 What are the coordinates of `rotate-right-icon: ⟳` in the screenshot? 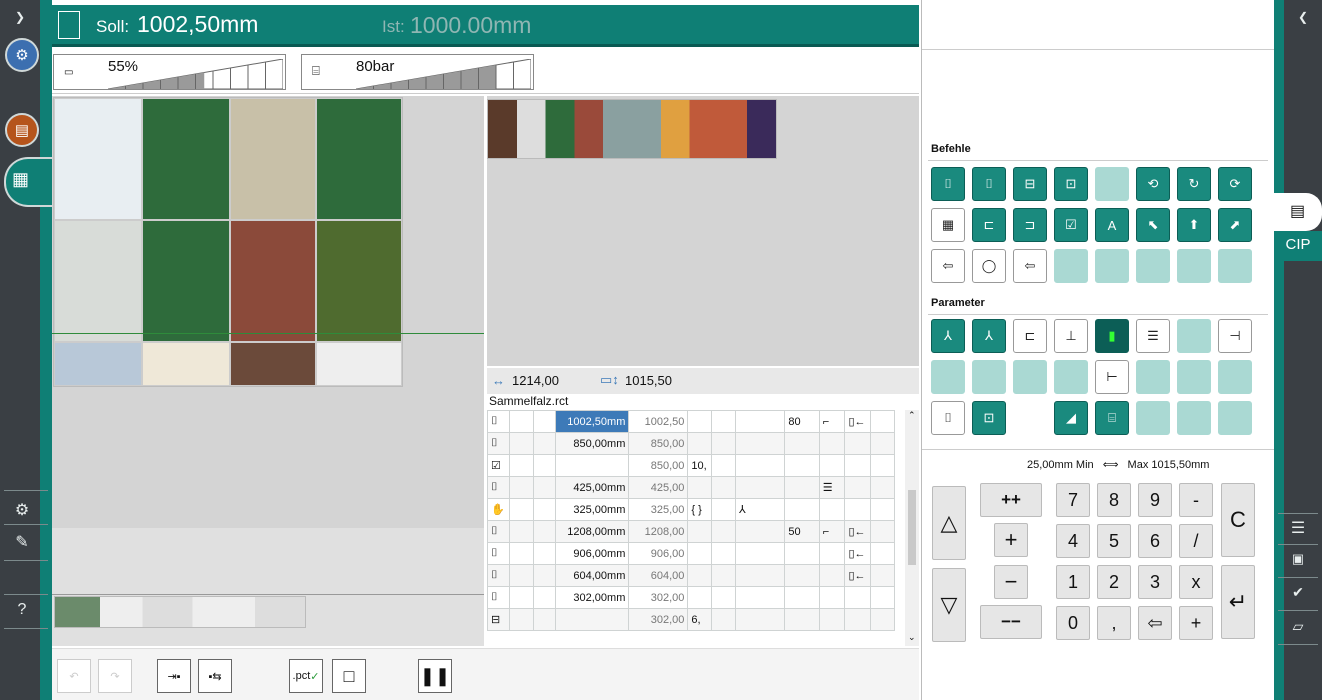 It's located at (1235, 184).